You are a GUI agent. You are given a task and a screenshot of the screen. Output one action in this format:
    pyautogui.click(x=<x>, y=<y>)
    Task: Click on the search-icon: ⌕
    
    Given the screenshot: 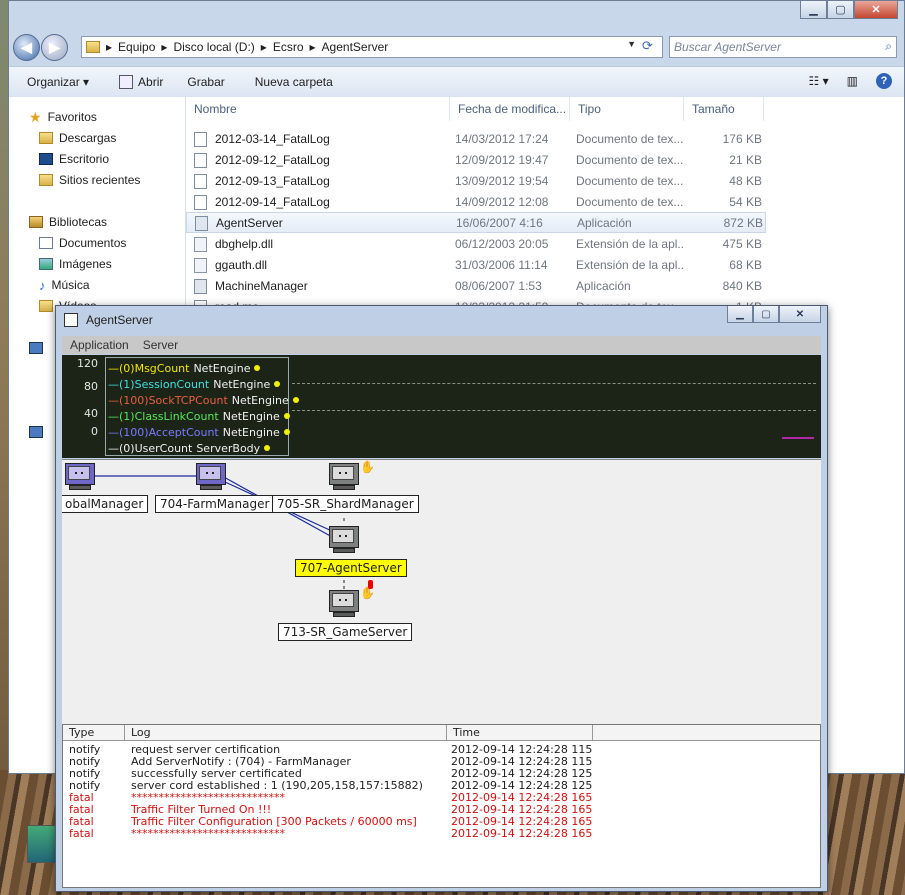 What is the action you would take?
    pyautogui.click(x=888, y=46)
    